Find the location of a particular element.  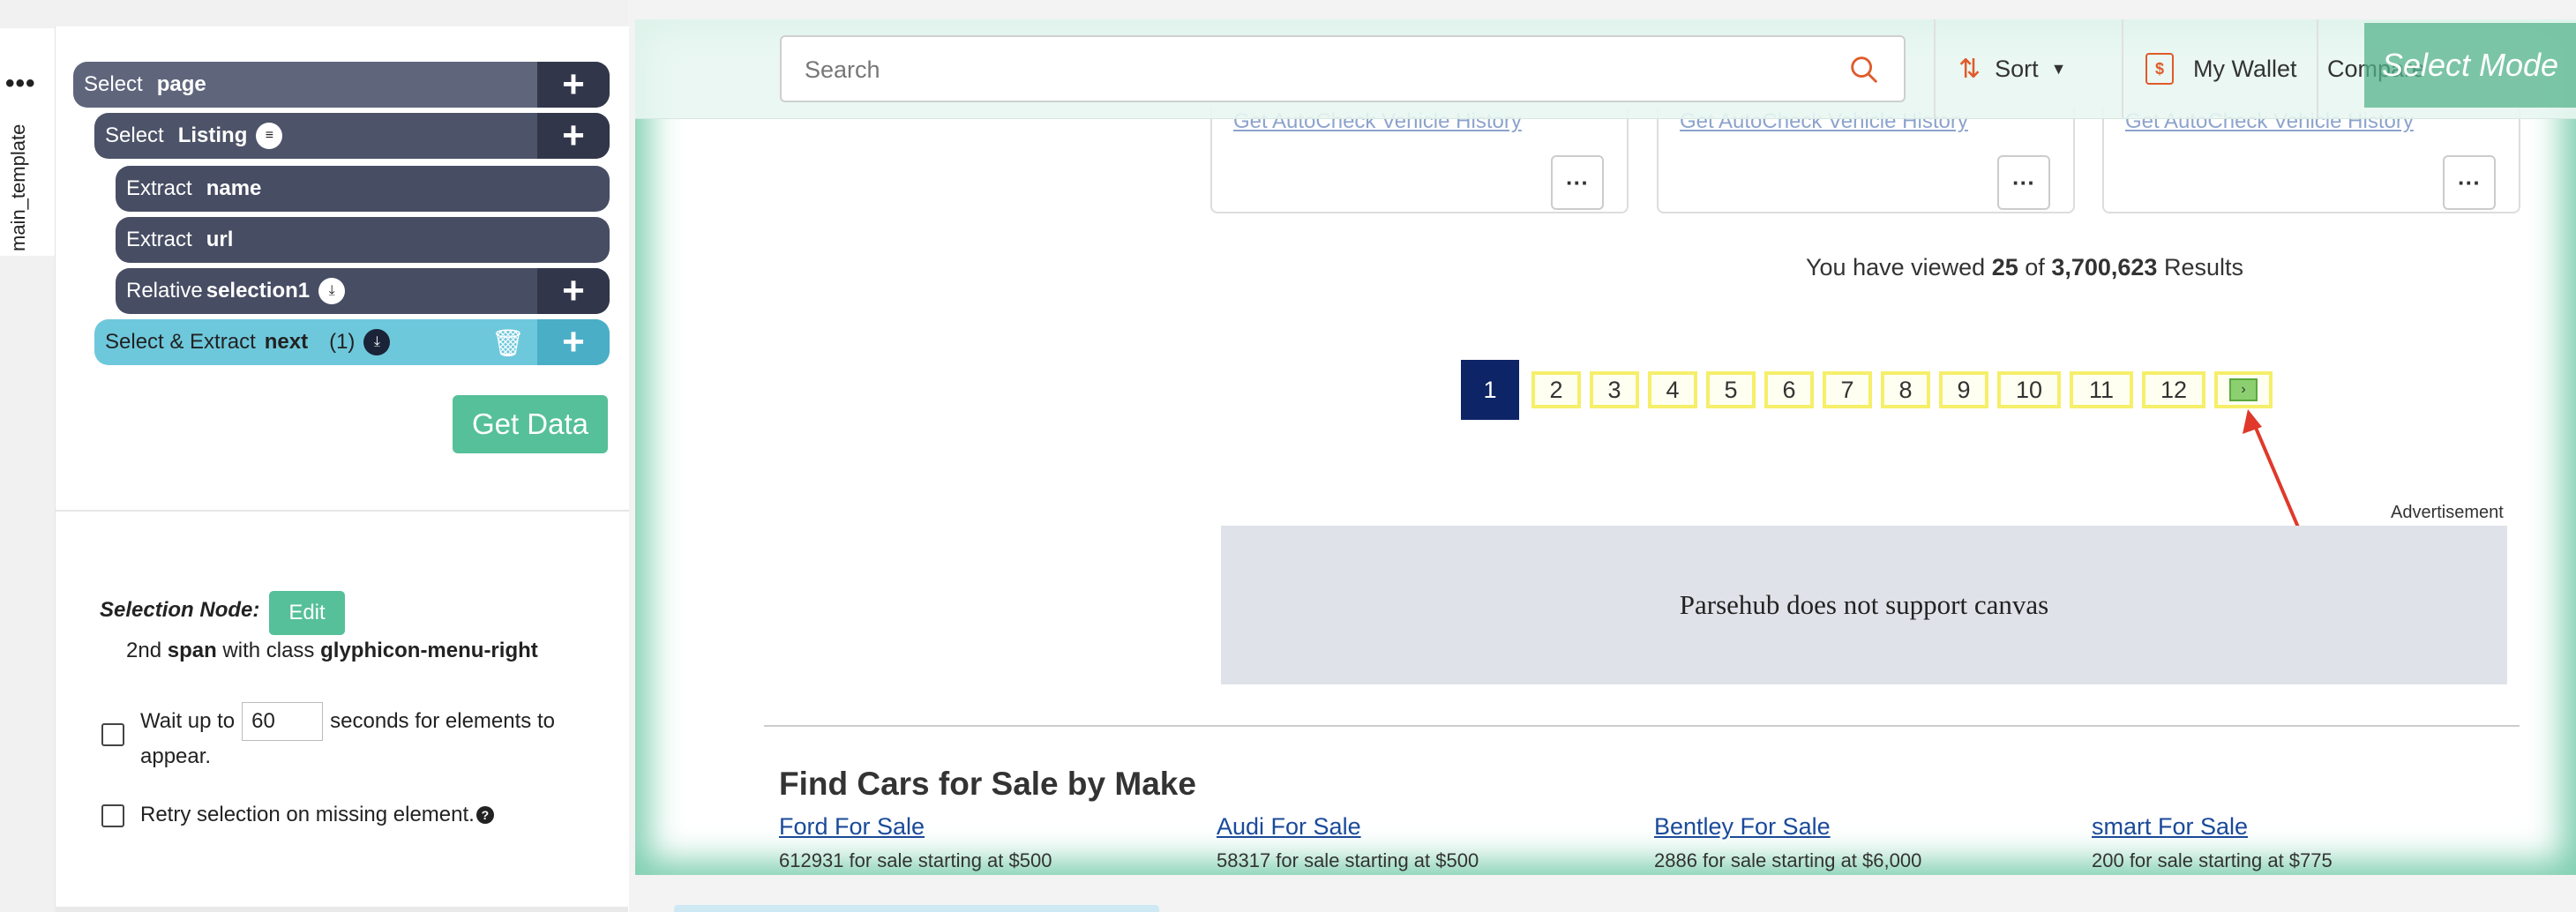

page-1: 1 is located at coordinates (1490, 390).